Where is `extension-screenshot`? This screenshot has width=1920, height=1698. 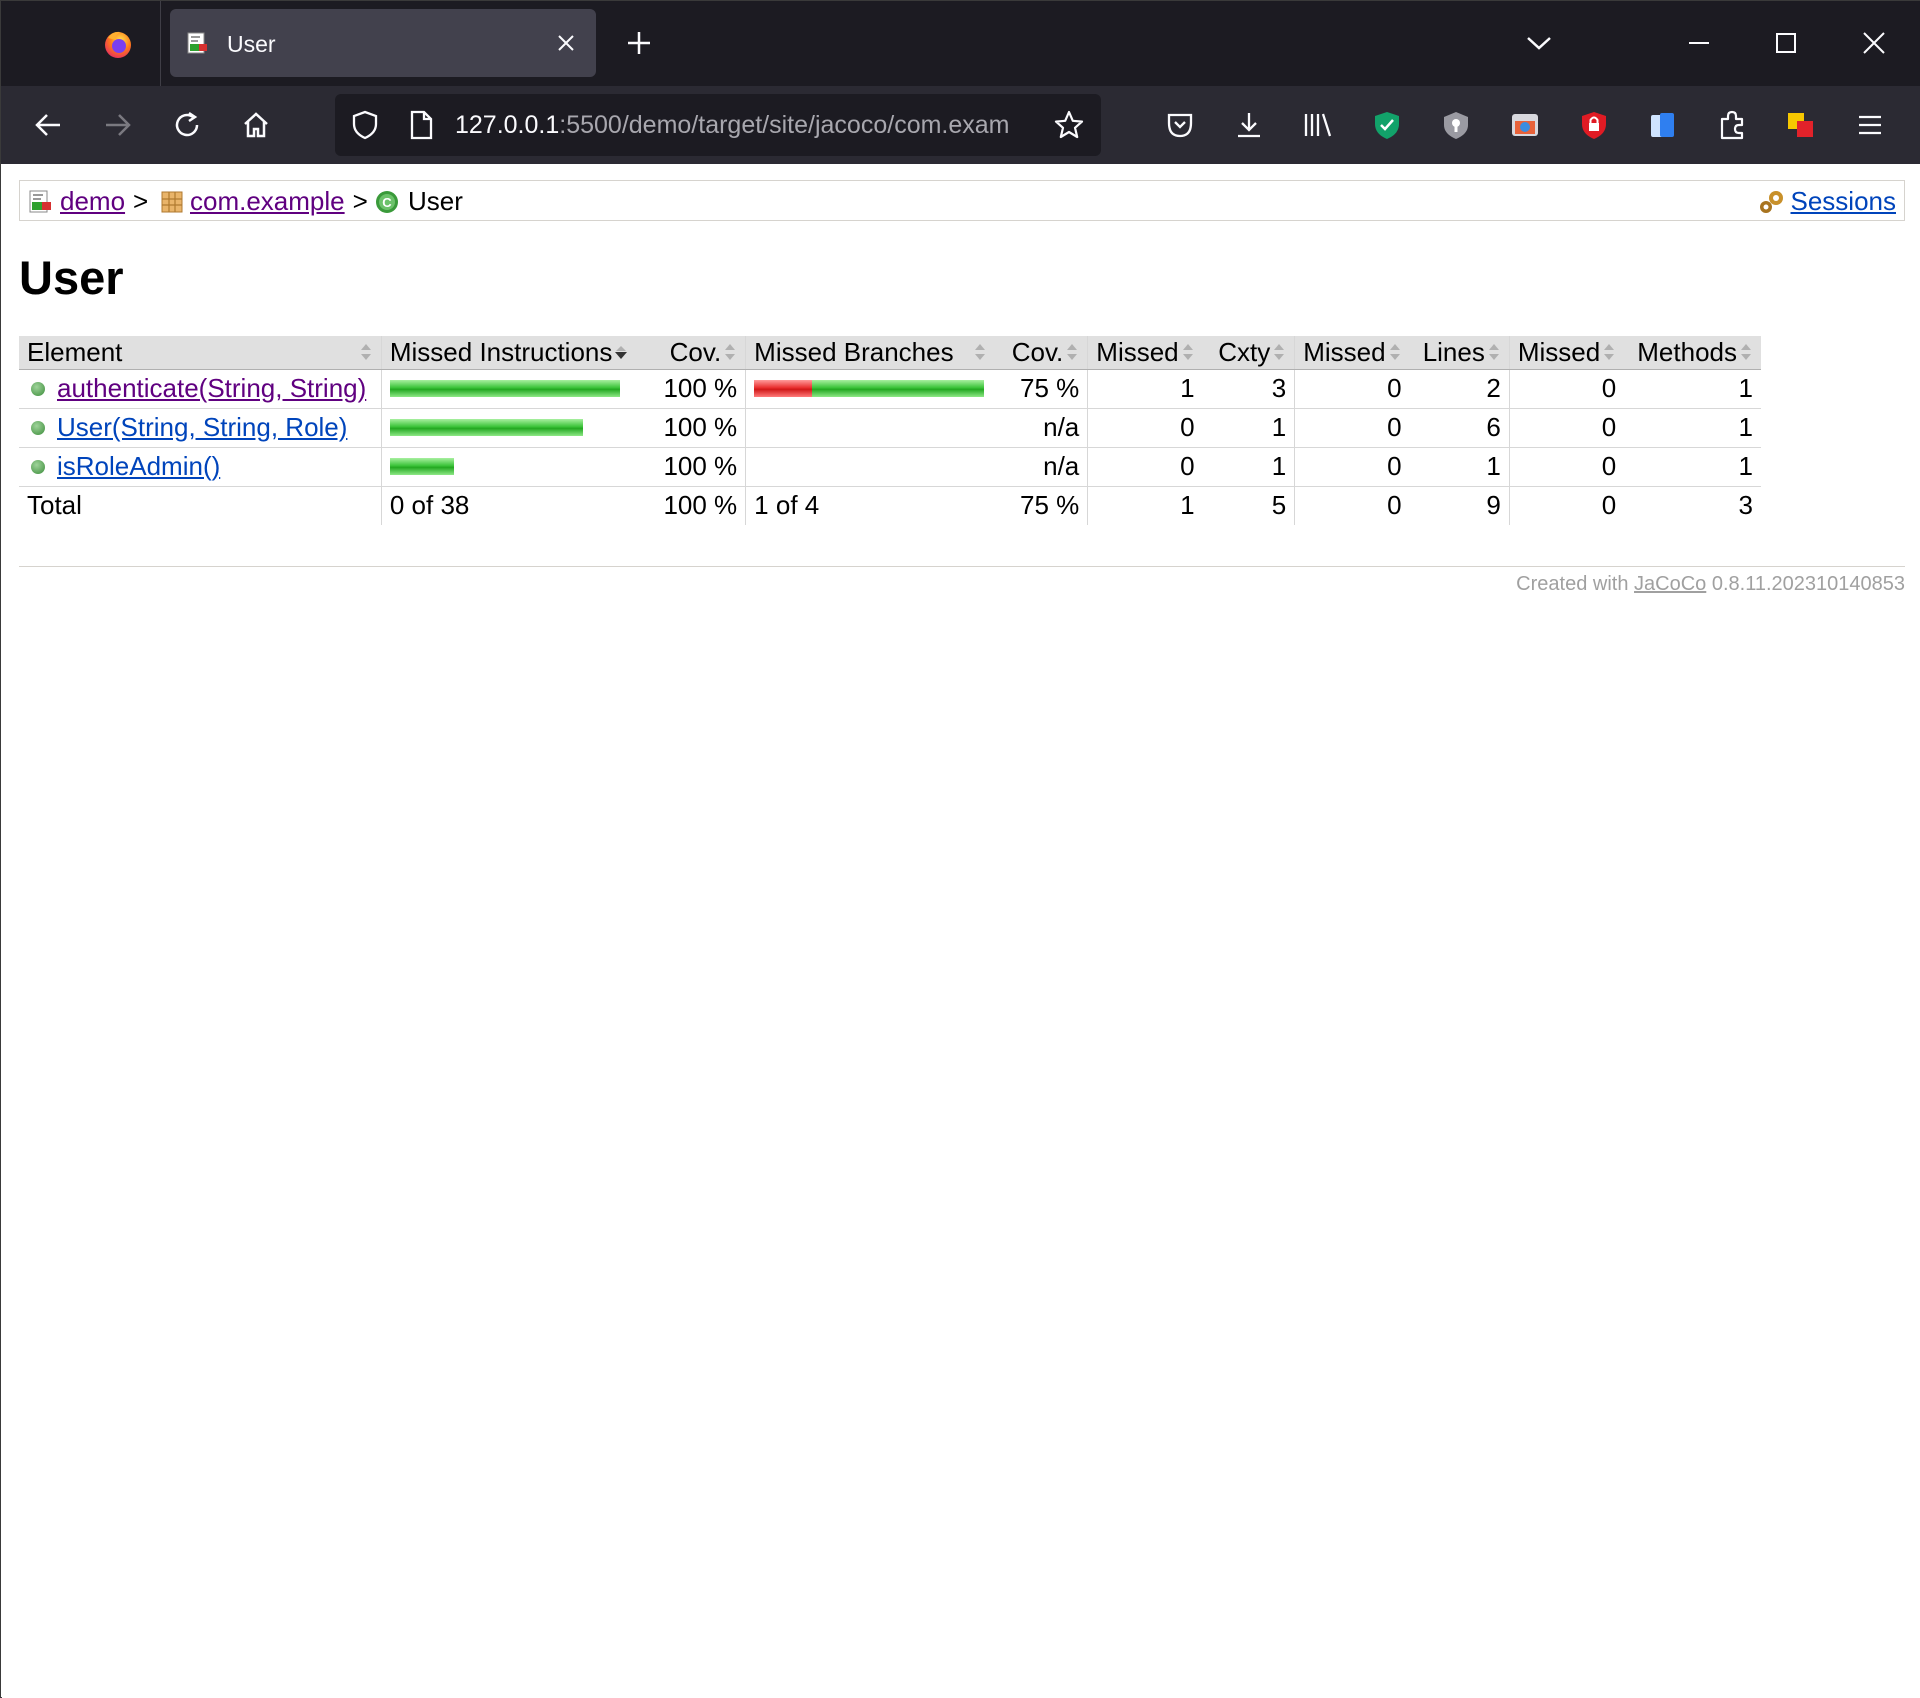
extension-screenshot is located at coordinates (1525, 125).